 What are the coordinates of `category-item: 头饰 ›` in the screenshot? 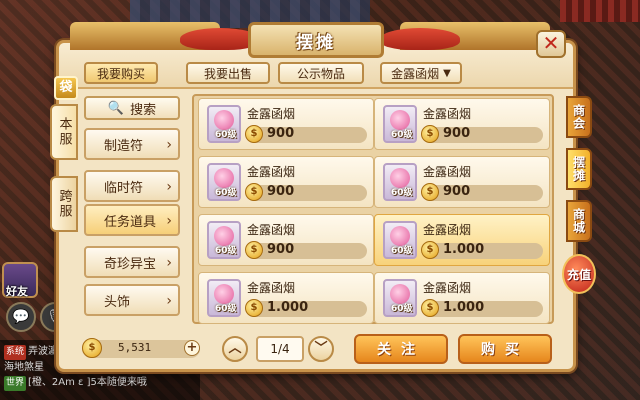 It's located at (132, 300).